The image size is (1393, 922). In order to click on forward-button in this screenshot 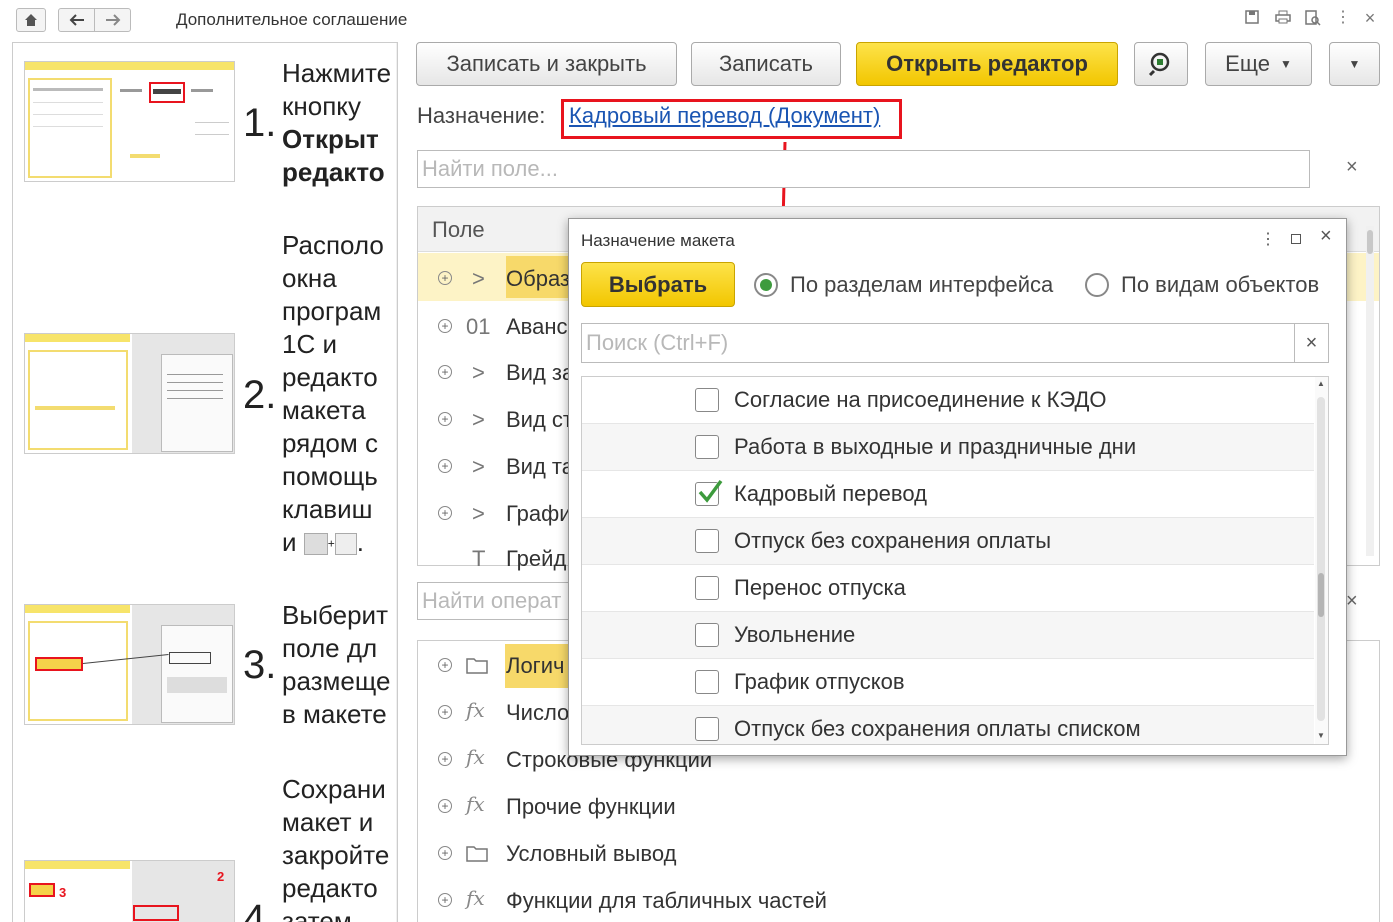, I will do `click(112, 20)`.